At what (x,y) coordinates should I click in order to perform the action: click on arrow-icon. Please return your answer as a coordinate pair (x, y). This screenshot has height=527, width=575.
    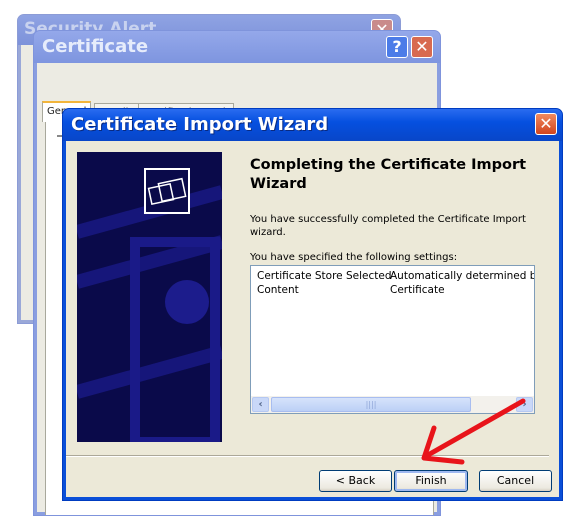
    Looking at the image, I should click on (473, 431).